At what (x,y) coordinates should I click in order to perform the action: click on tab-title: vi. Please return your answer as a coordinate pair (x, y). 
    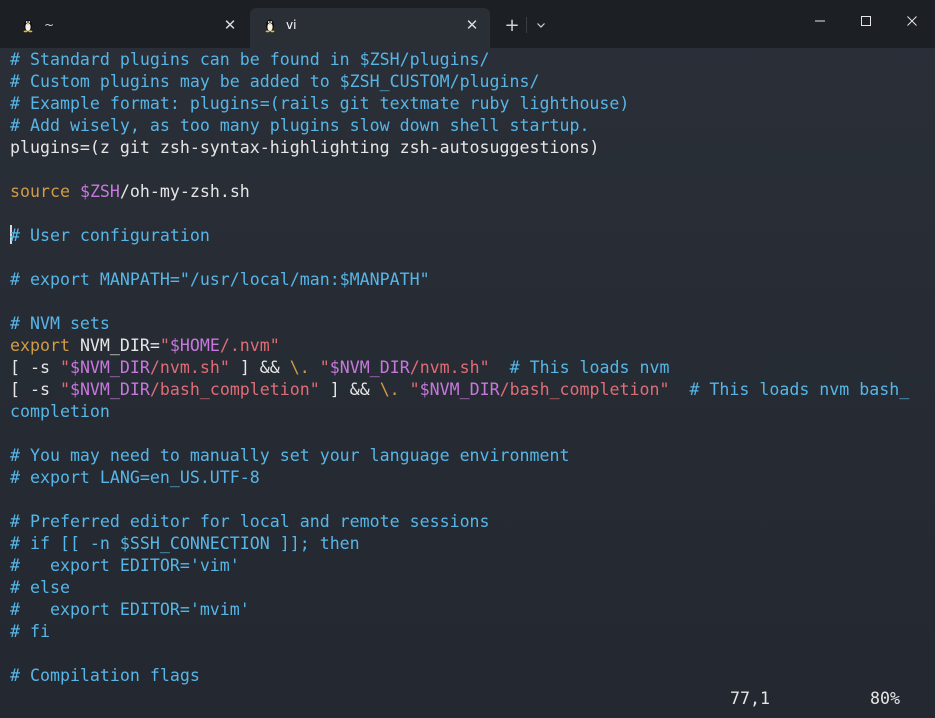
    Looking at the image, I should click on (291, 25).